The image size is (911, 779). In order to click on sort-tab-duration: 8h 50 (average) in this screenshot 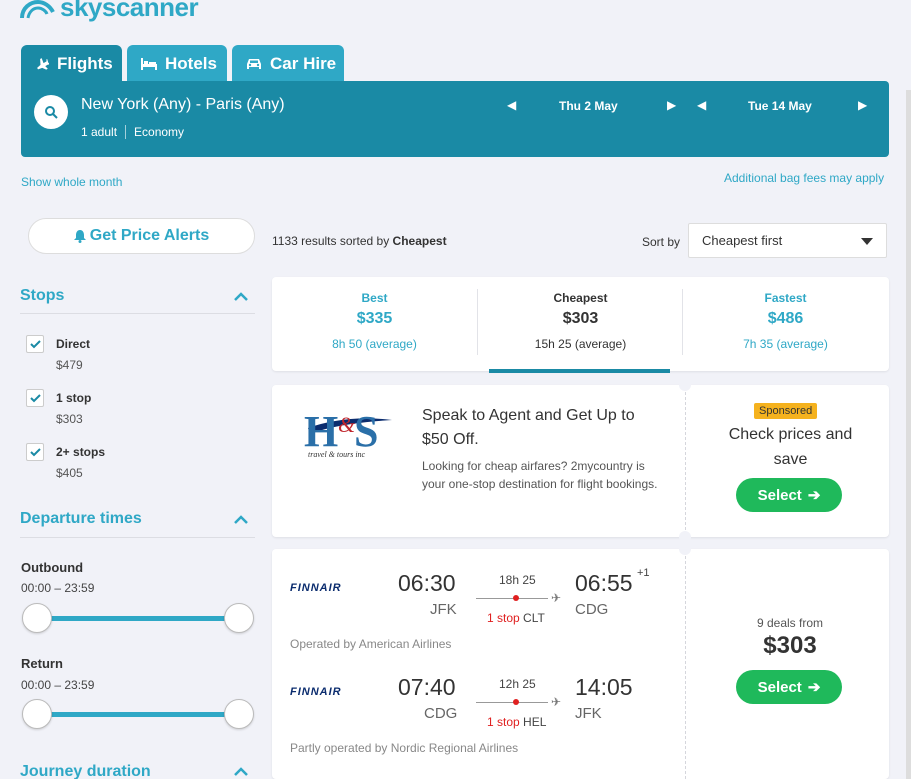, I will do `click(374, 344)`.